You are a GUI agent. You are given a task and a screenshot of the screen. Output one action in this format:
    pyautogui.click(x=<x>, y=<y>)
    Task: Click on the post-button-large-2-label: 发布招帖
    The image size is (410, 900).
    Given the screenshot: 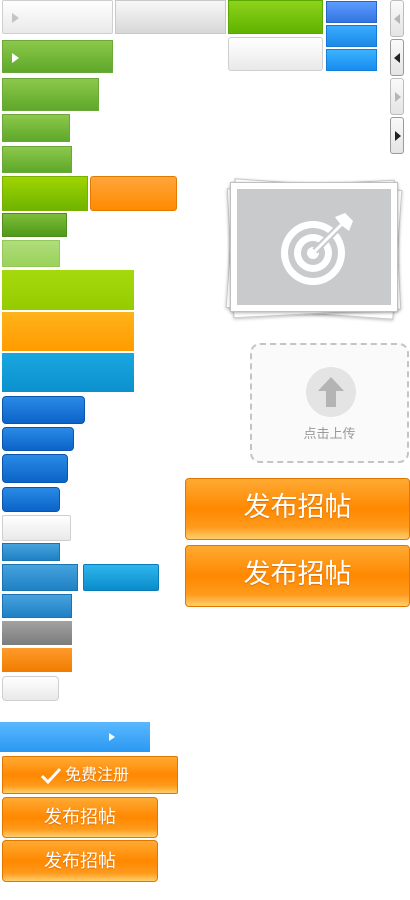 What is the action you would take?
    pyautogui.click(x=297, y=574)
    